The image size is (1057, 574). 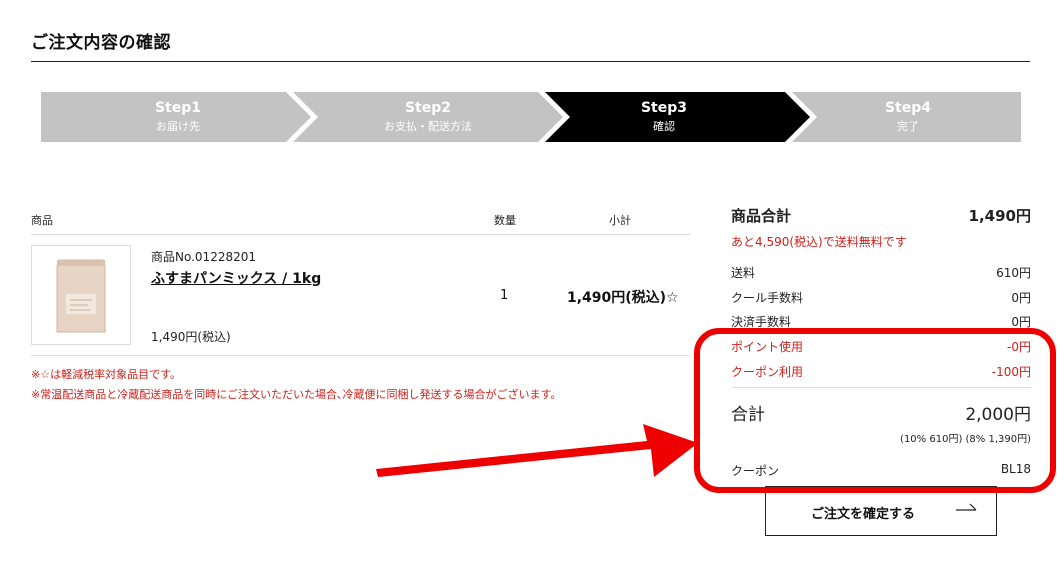 What do you see at coordinates (530, 61) in the screenshot?
I see `title-divider` at bounding box center [530, 61].